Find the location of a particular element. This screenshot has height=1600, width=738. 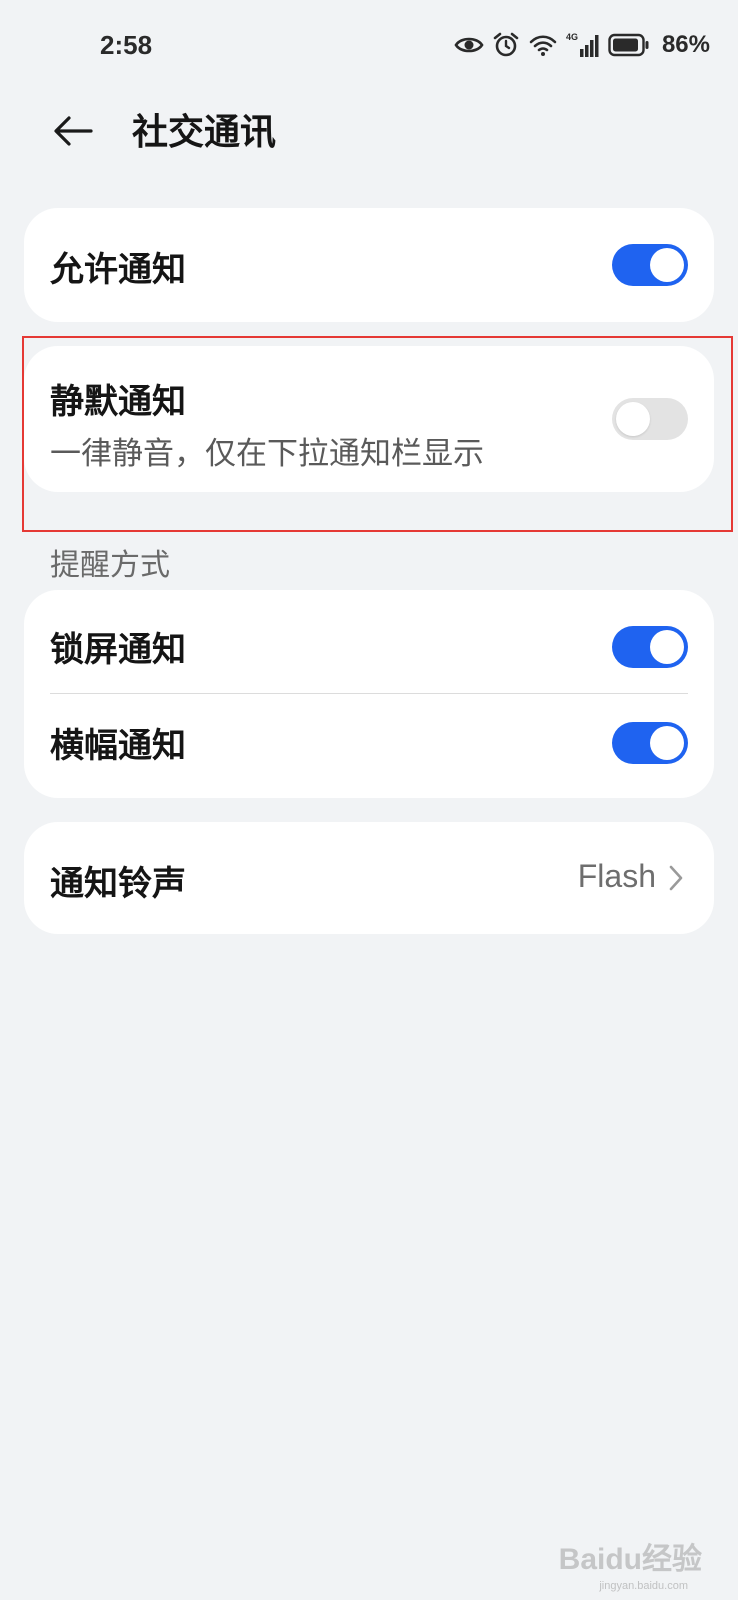

back-button is located at coordinates (73, 133).